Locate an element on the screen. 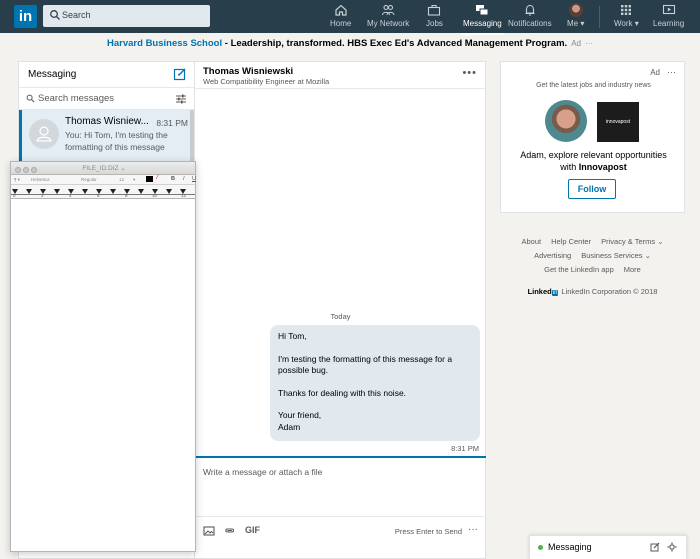  font-family-select: Helvetica is located at coordinates (40, 179).